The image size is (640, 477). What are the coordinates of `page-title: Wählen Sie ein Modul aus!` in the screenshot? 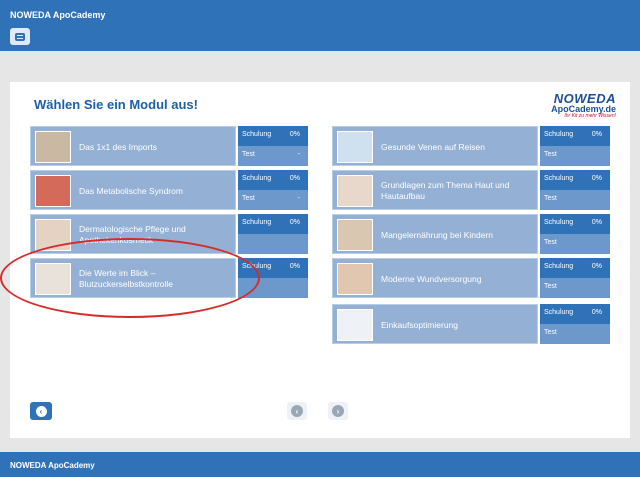 It's located at (116, 104).